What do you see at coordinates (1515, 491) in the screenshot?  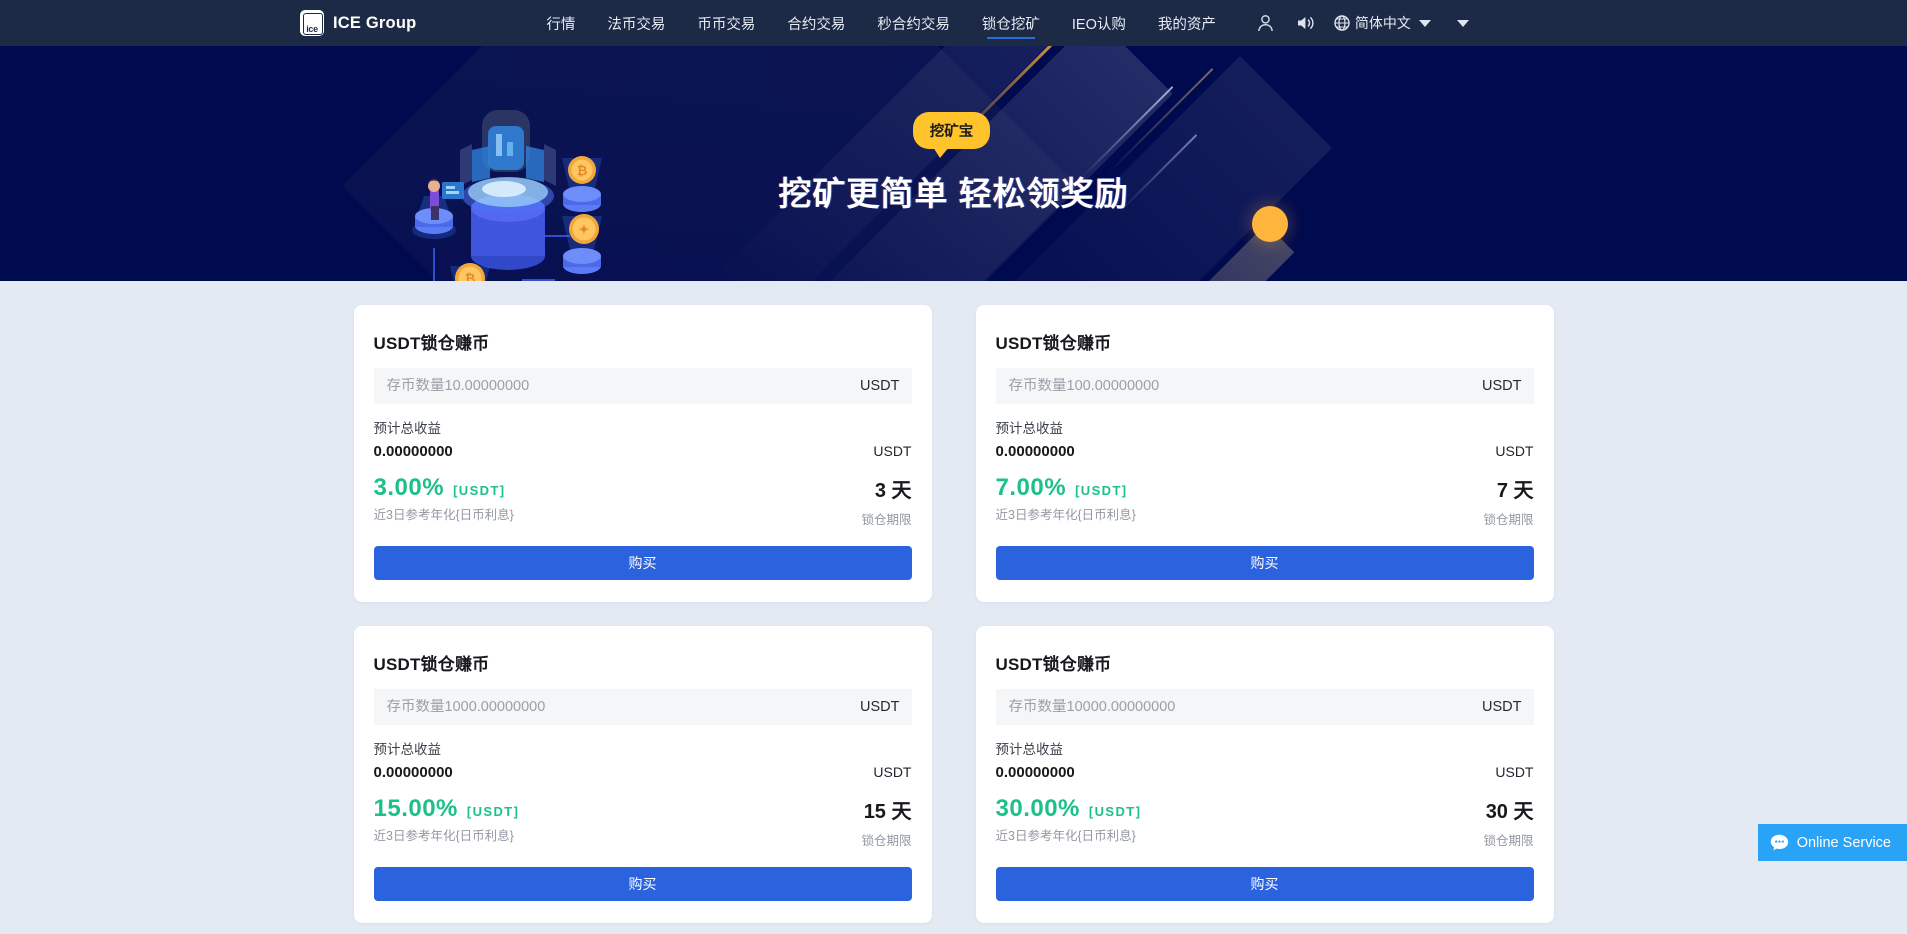 I see `lock-days: 7 天` at bounding box center [1515, 491].